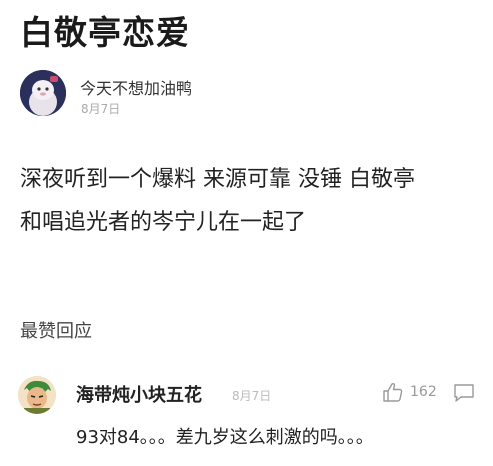 This screenshot has width=493, height=466. What do you see at coordinates (163, 222) in the screenshot?
I see `post-body-line: 和唱追光者的岑宁儿在一起了` at bounding box center [163, 222].